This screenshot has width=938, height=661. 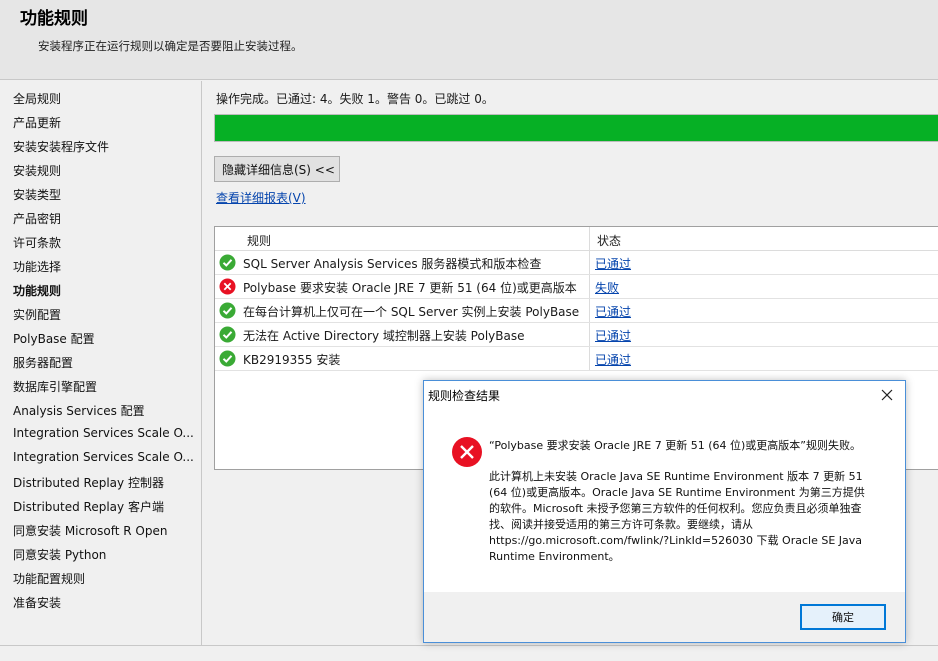 I want to click on status-link: 失败, so click(x=607, y=287).